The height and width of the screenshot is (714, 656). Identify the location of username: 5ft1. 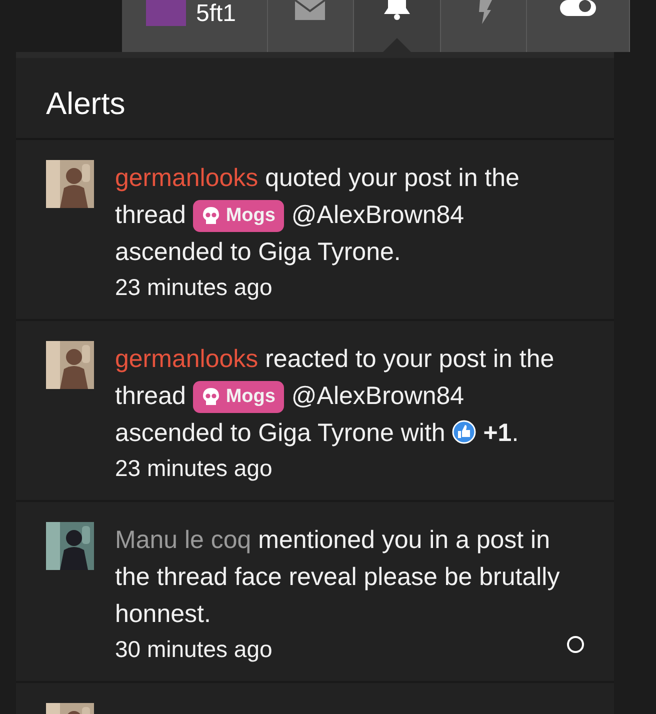
(216, 14).